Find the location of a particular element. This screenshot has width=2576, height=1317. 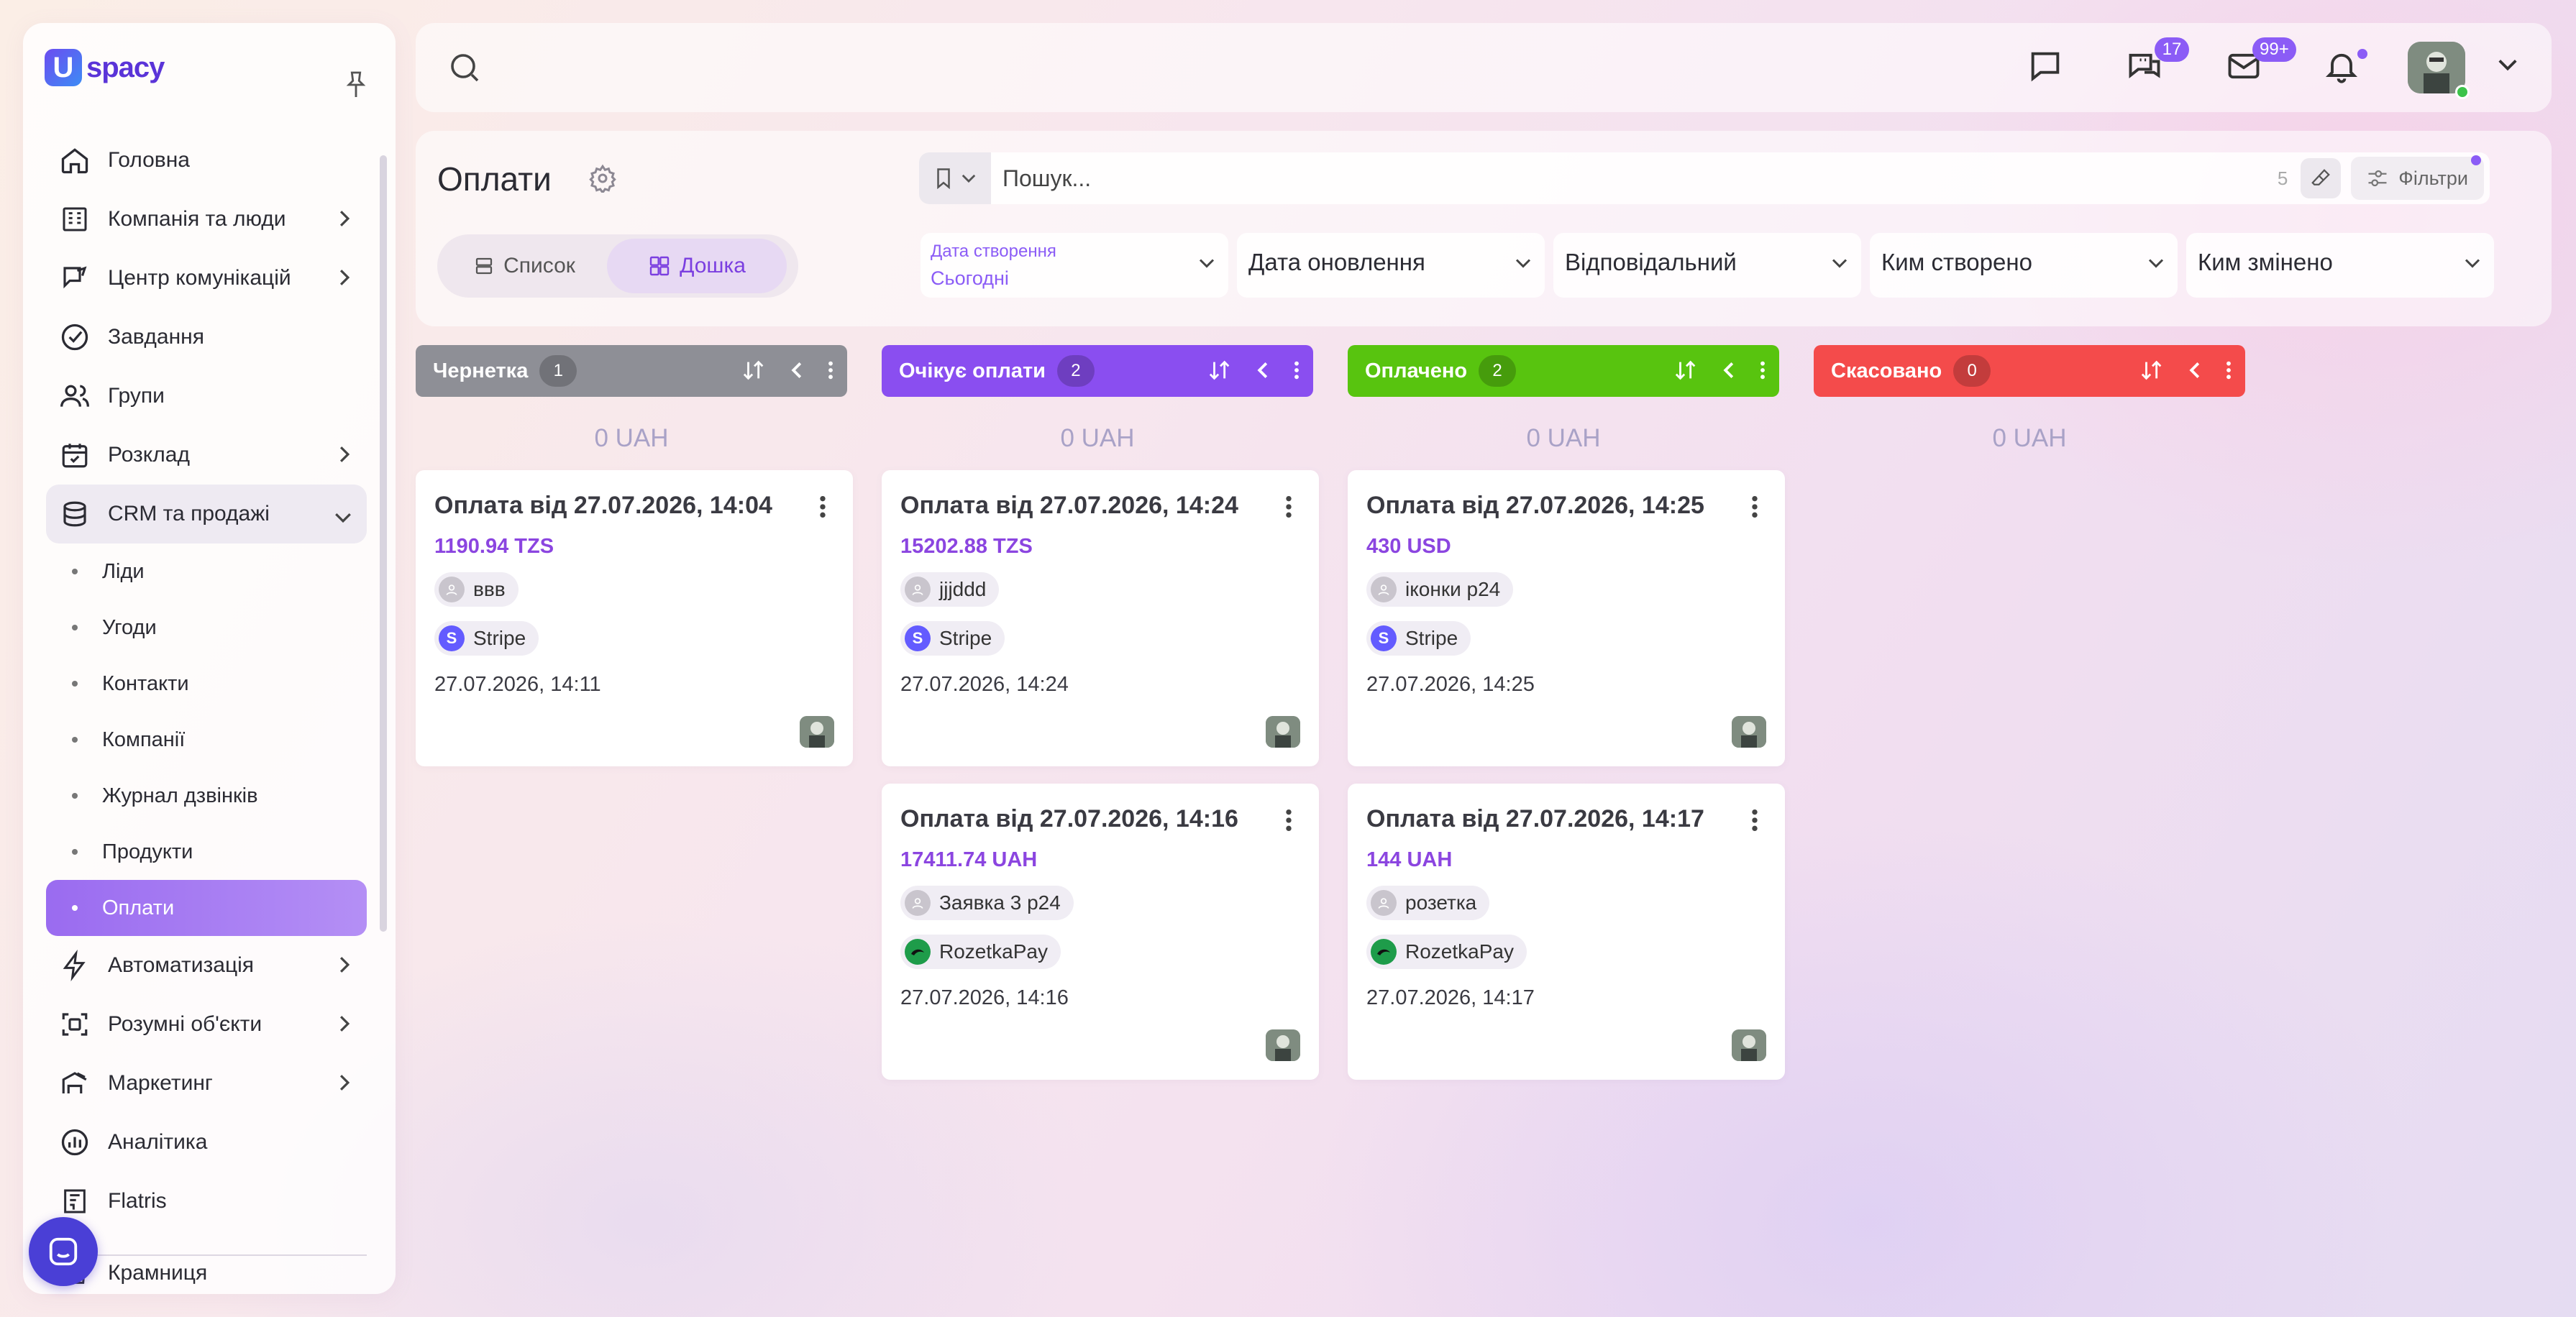

sidebar-subitem-companies: Компанії is located at coordinates (206, 740).